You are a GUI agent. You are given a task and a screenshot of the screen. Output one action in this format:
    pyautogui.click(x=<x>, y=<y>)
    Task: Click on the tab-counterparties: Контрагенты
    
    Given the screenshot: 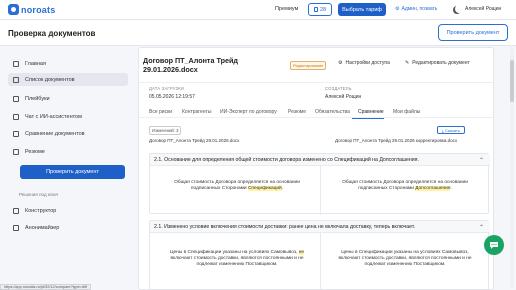 What is the action you would take?
    pyautogui.click(x=196, y=112)
    